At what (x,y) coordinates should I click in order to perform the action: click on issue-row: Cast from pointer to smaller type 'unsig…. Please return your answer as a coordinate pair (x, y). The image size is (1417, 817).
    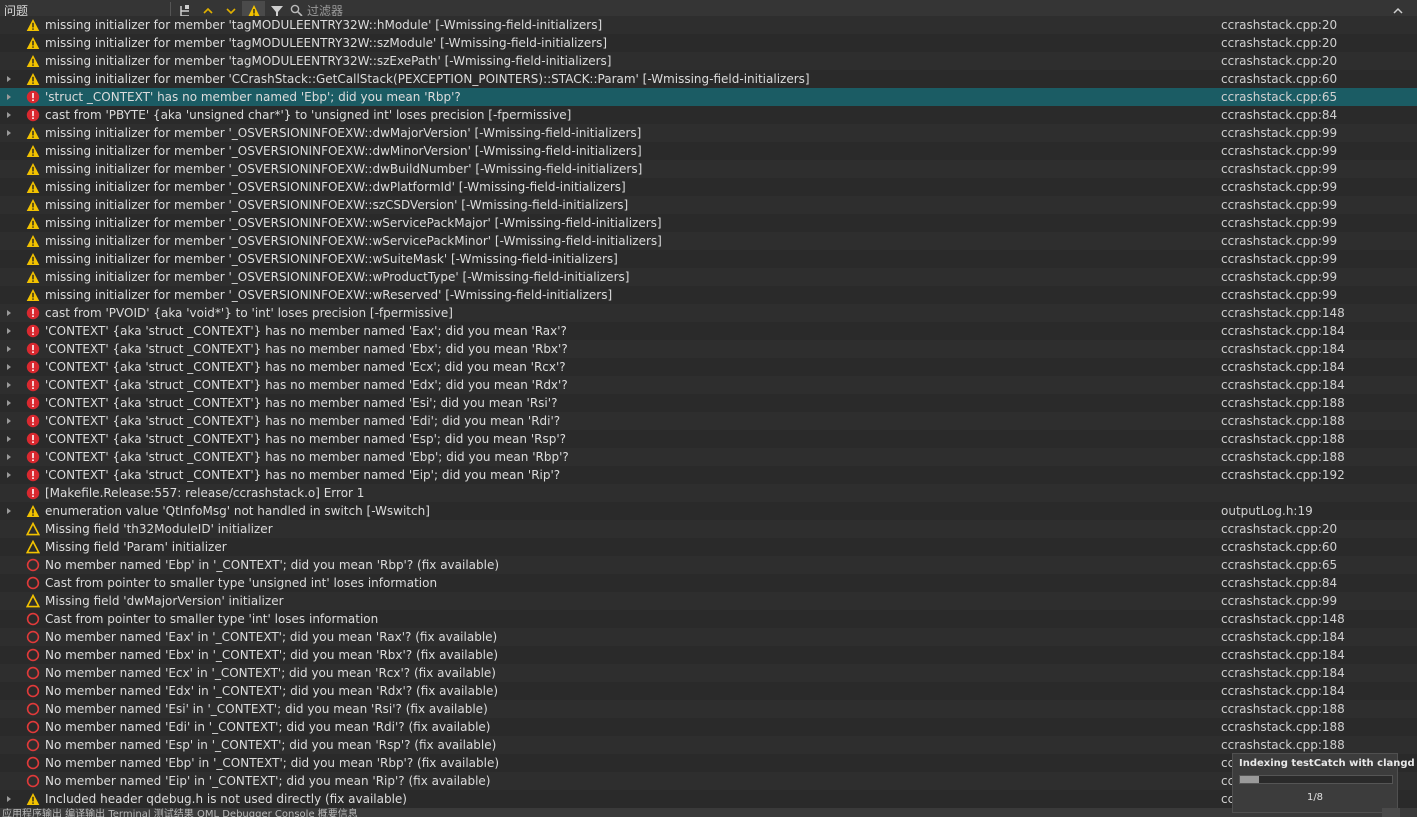
    Looking at the image, I should click on (708, 583).